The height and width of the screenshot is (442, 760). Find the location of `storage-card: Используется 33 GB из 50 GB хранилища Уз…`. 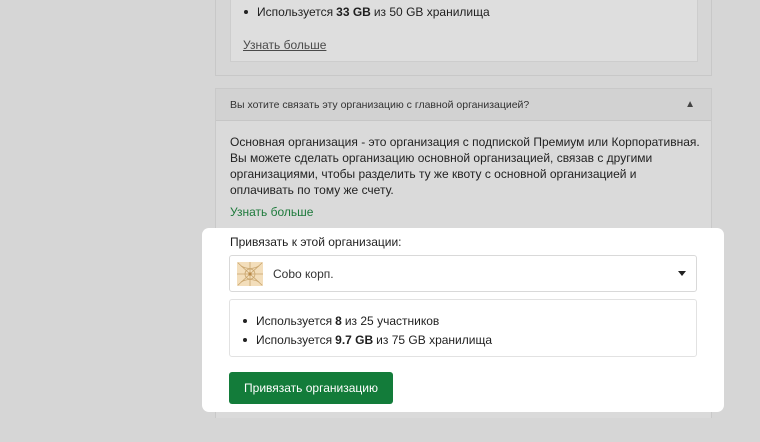

storage-card: Используется 33 GB из 50 GB хранилища Уз… is located at coordinates (463, 38).